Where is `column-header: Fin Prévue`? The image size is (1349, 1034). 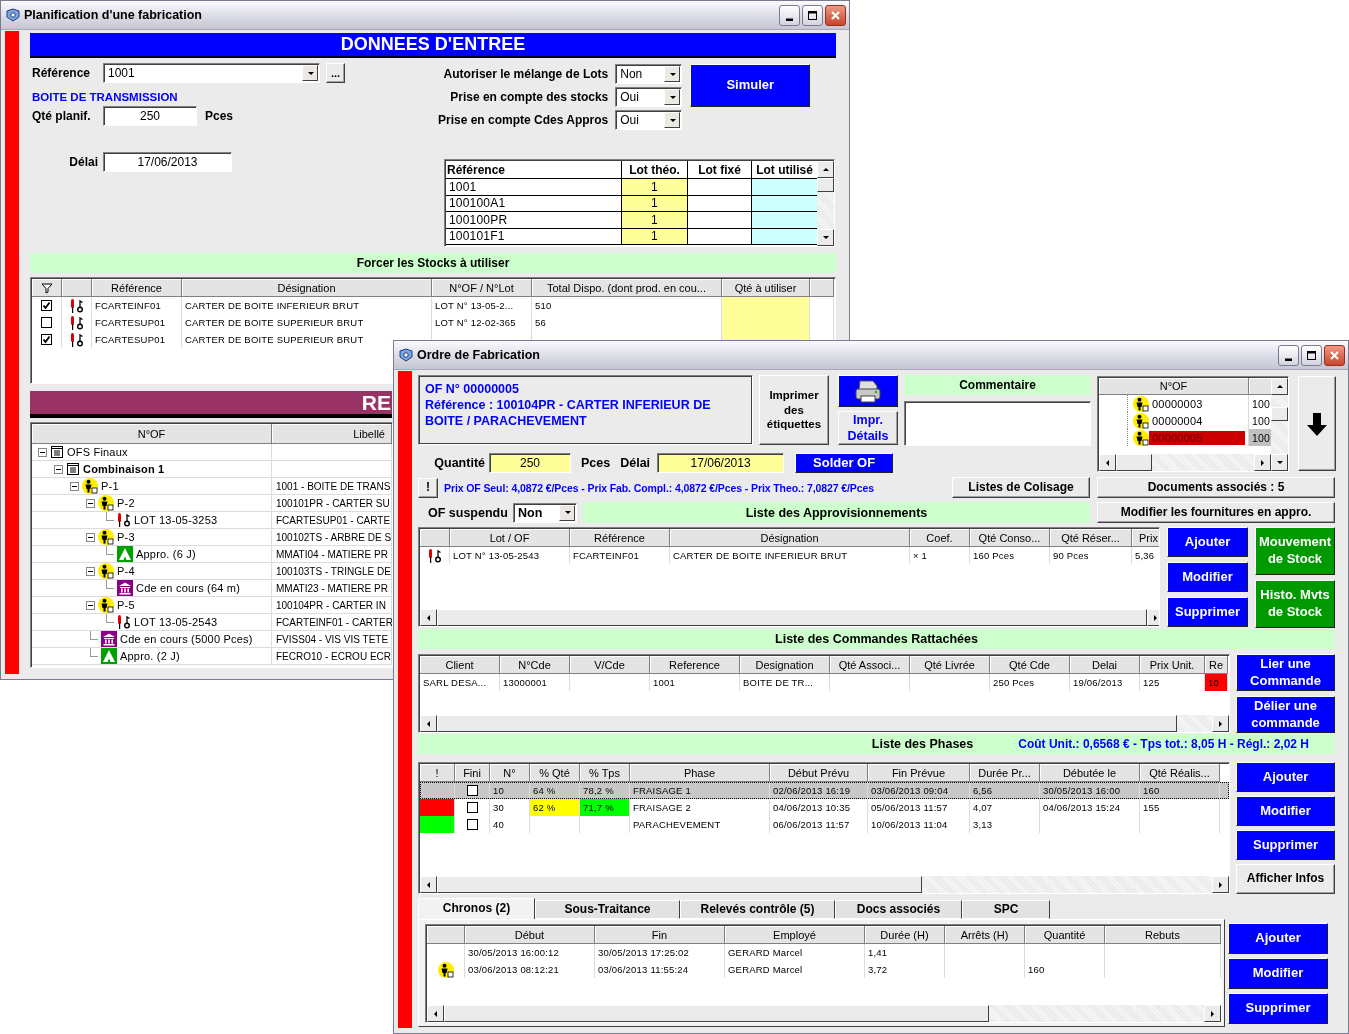 column-header: Fin Prévue is located at coordinates (919, 773).